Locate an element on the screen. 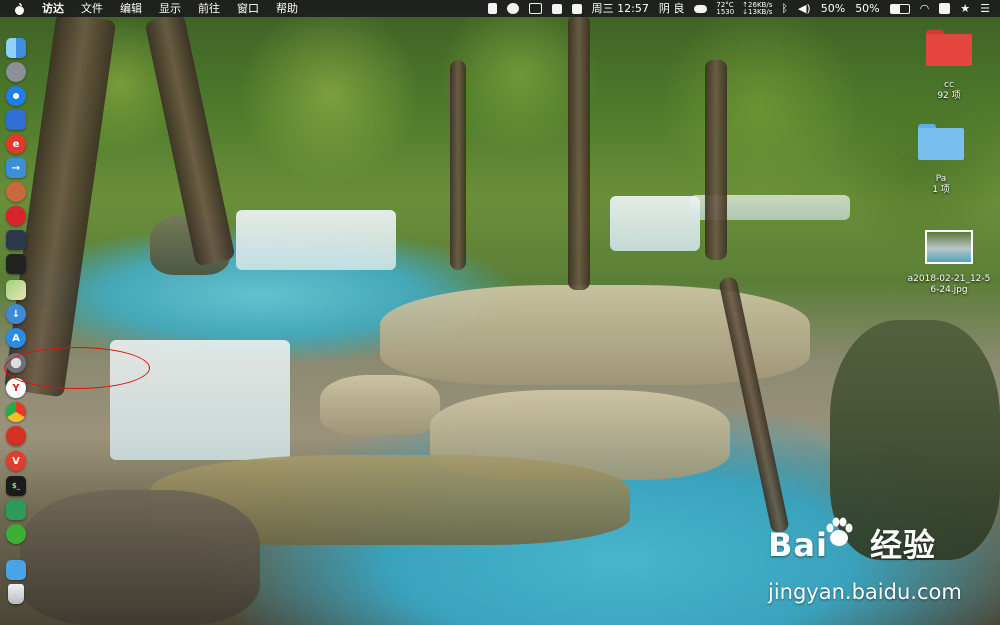  baidu-logo-text: Bai 经验 is located at coordinates (852, 543).